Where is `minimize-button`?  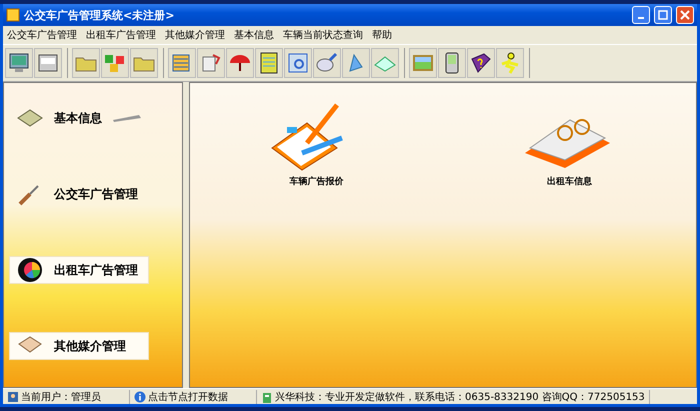
minimize-button is located at coordinates (641, 15).